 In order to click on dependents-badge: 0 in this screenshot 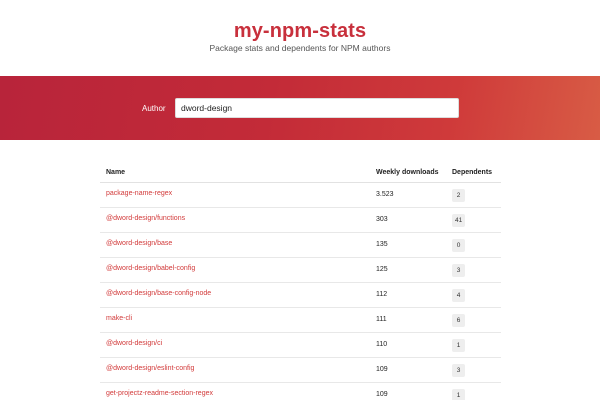, I will do `click(458, 245)`.